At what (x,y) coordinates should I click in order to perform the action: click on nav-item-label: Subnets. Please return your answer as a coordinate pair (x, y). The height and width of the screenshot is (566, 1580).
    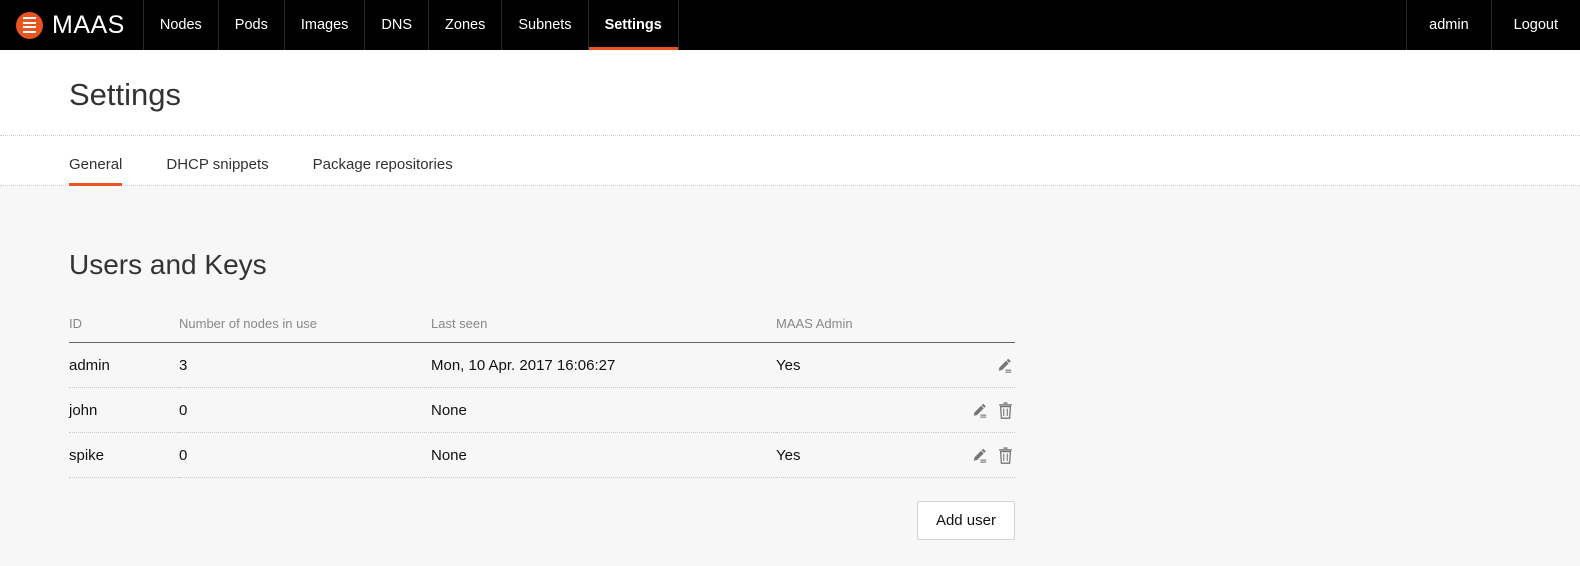
    Looking at the image, I should click on (545, 25).